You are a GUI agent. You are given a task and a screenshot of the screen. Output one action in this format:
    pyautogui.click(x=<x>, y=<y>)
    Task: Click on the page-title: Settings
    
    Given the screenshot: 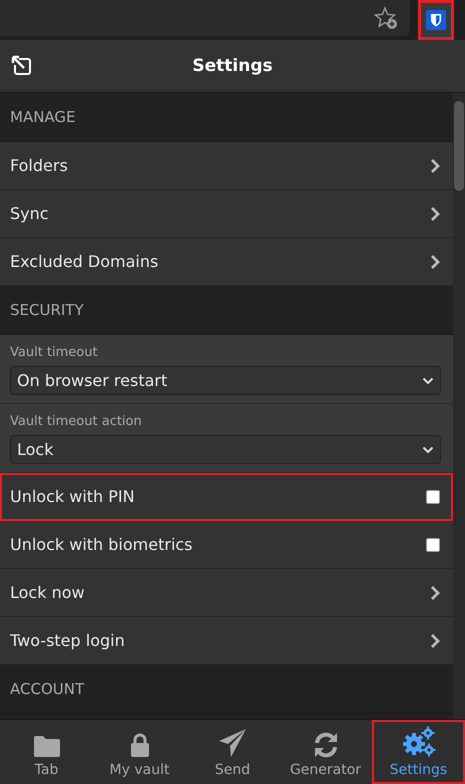 What is the action you would take?
    pyautogui.click(x=232, y=66)
    